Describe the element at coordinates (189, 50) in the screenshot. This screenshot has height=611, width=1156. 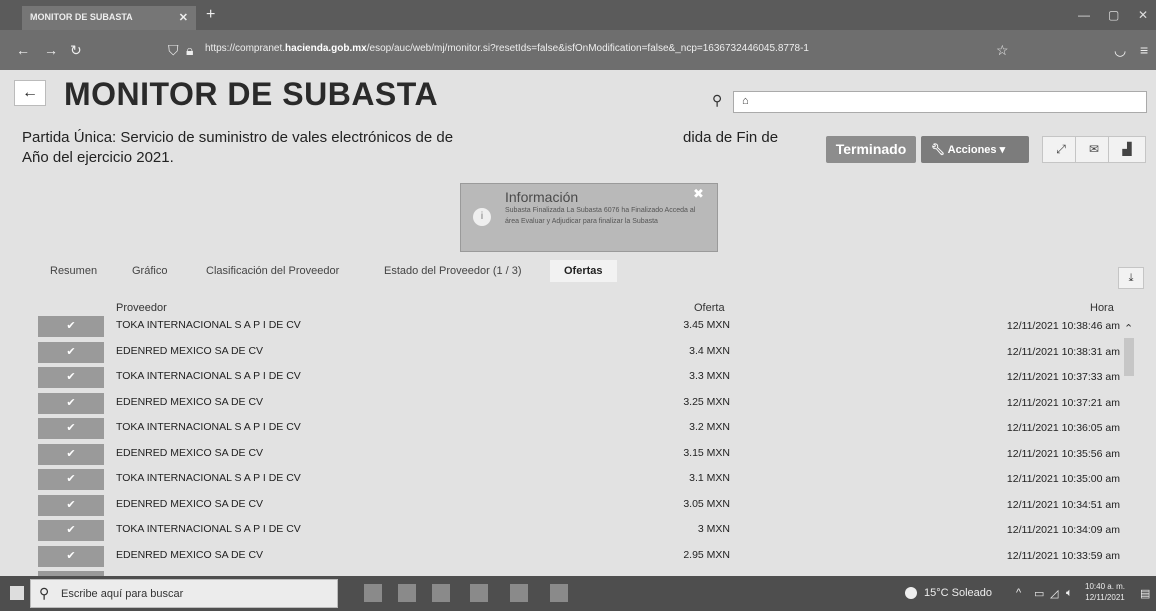
I see `lock-icon: 🔒︎` at that location.